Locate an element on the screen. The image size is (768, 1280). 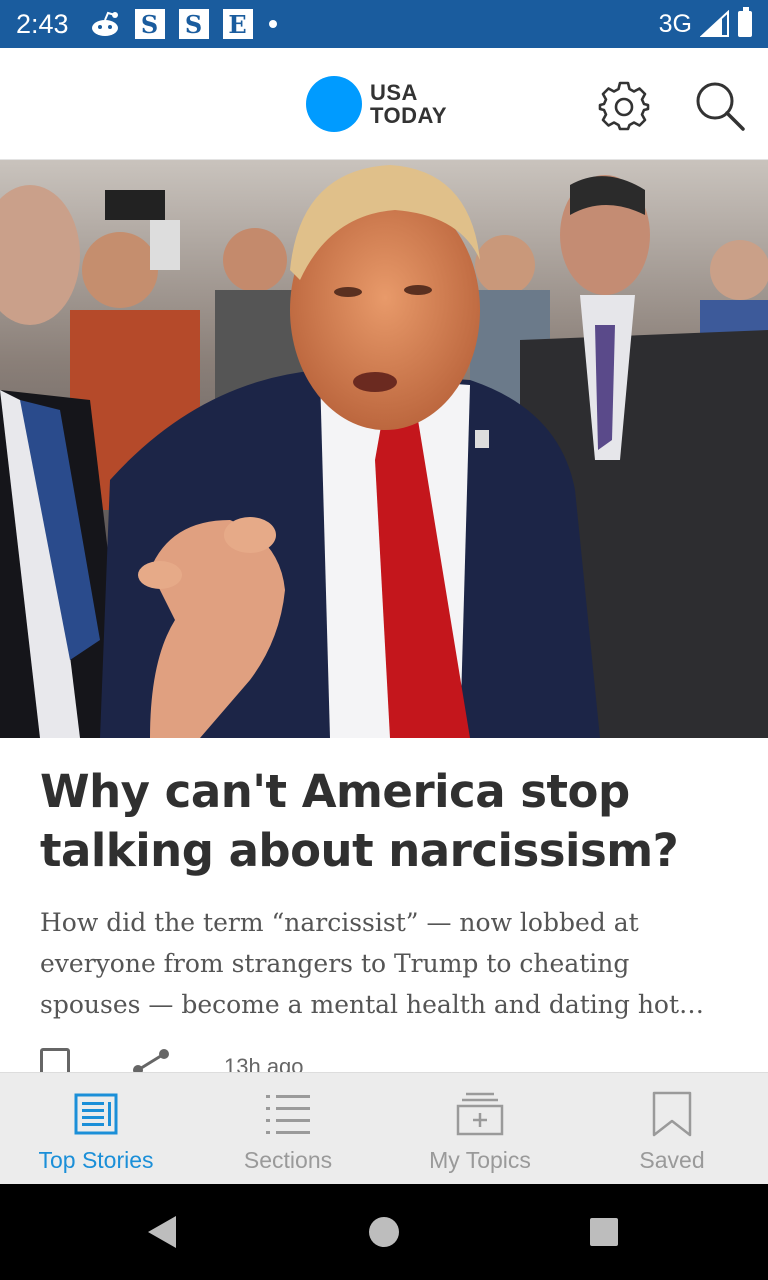
tab-top-stories: Top Stories is located at coordinates (96, 1129).